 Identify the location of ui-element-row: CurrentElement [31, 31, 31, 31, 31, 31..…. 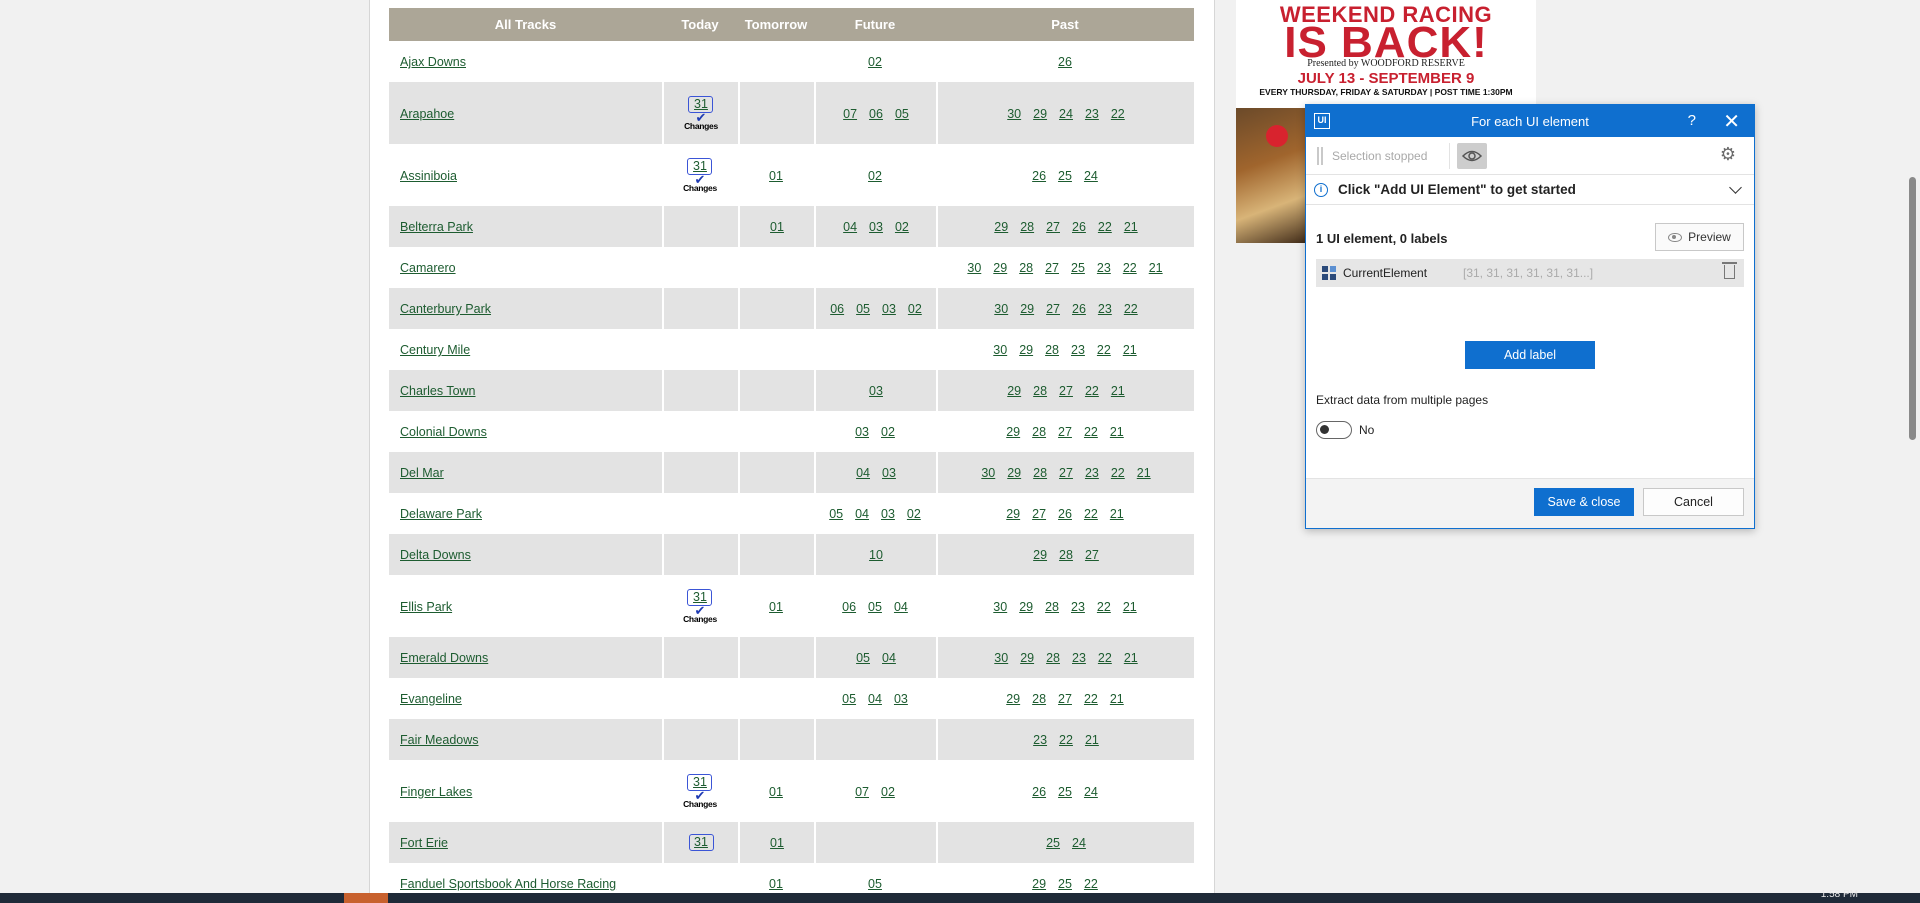
(1530, 273).